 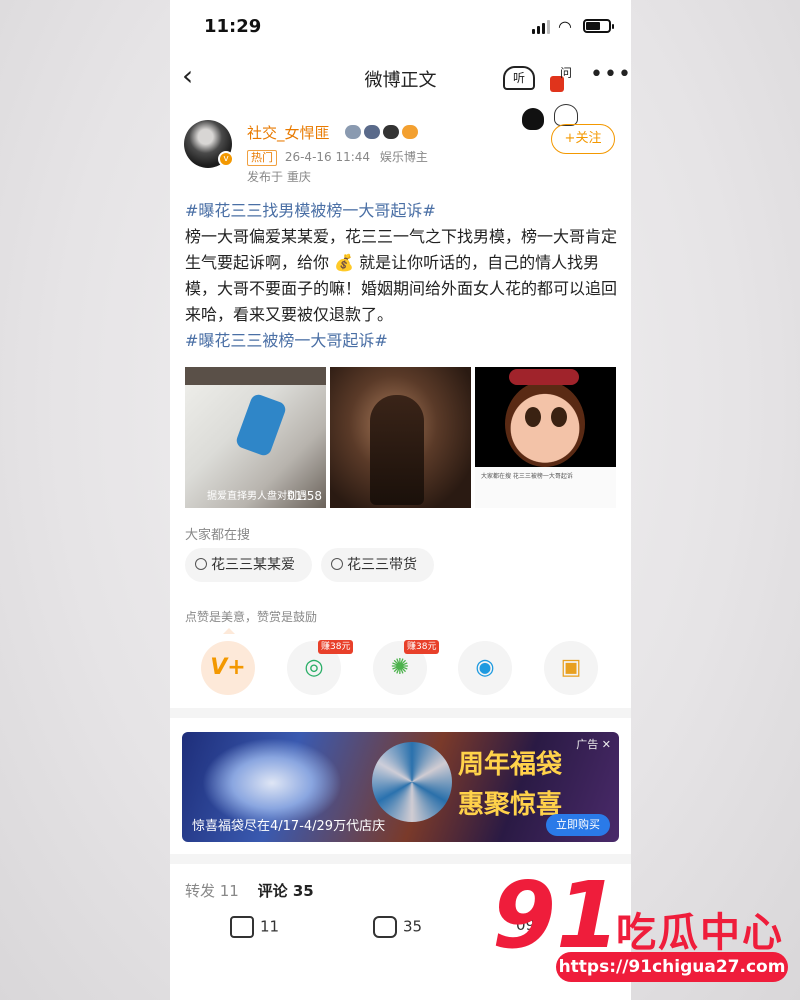 What do you see at coordinates (545, 437) in the screenshot?
I see `post-image-3: 大家都在搜 花三三被榜一大哥起诉` at bounding box center [545, 437].